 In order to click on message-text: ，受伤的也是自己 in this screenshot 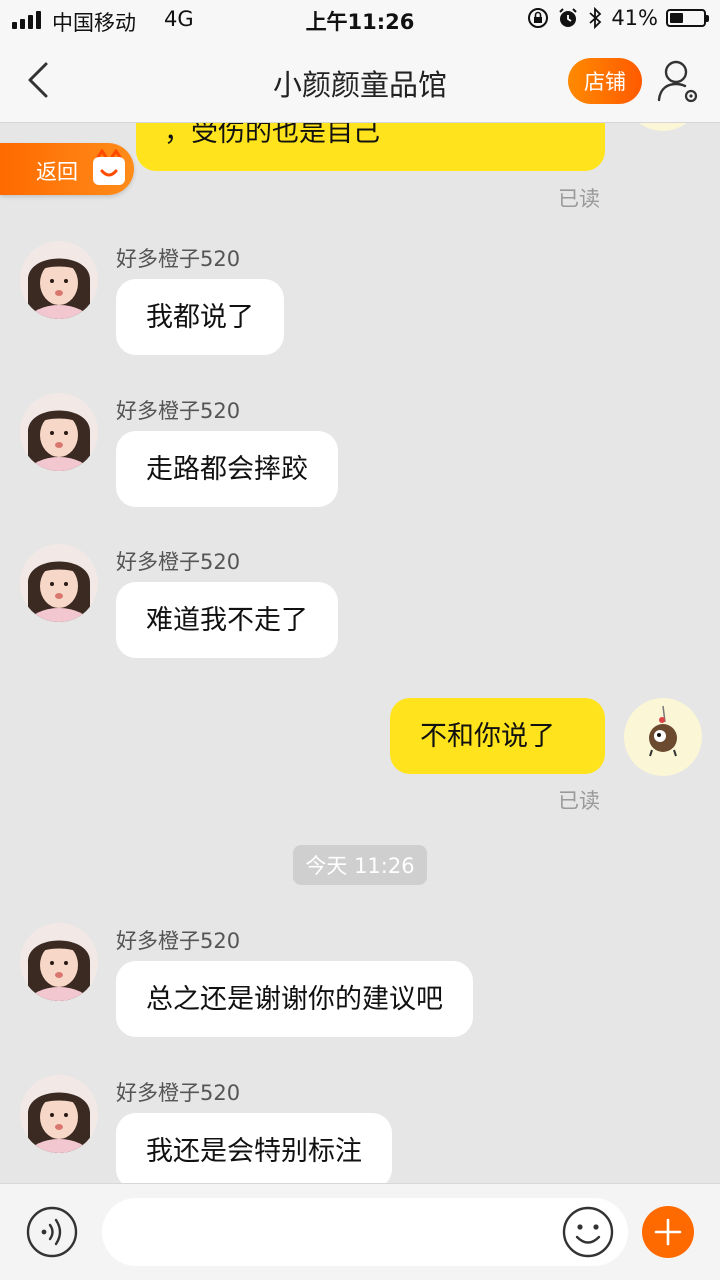, I will do `click(272, 135)`.